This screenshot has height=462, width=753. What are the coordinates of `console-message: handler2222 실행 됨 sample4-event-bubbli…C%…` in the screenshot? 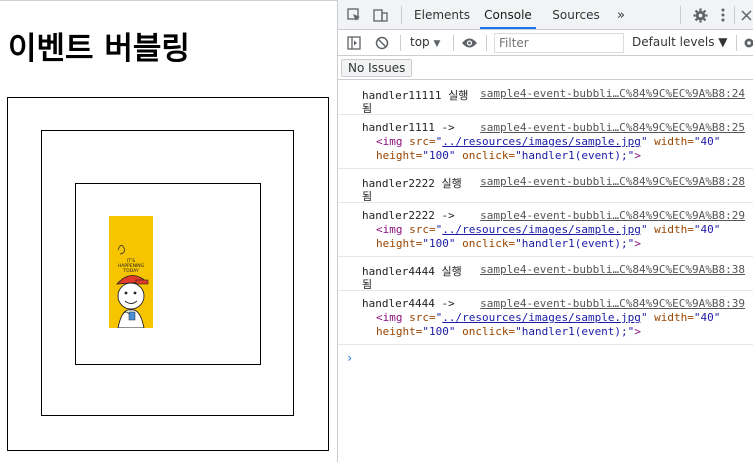 It's located at (545, 186).